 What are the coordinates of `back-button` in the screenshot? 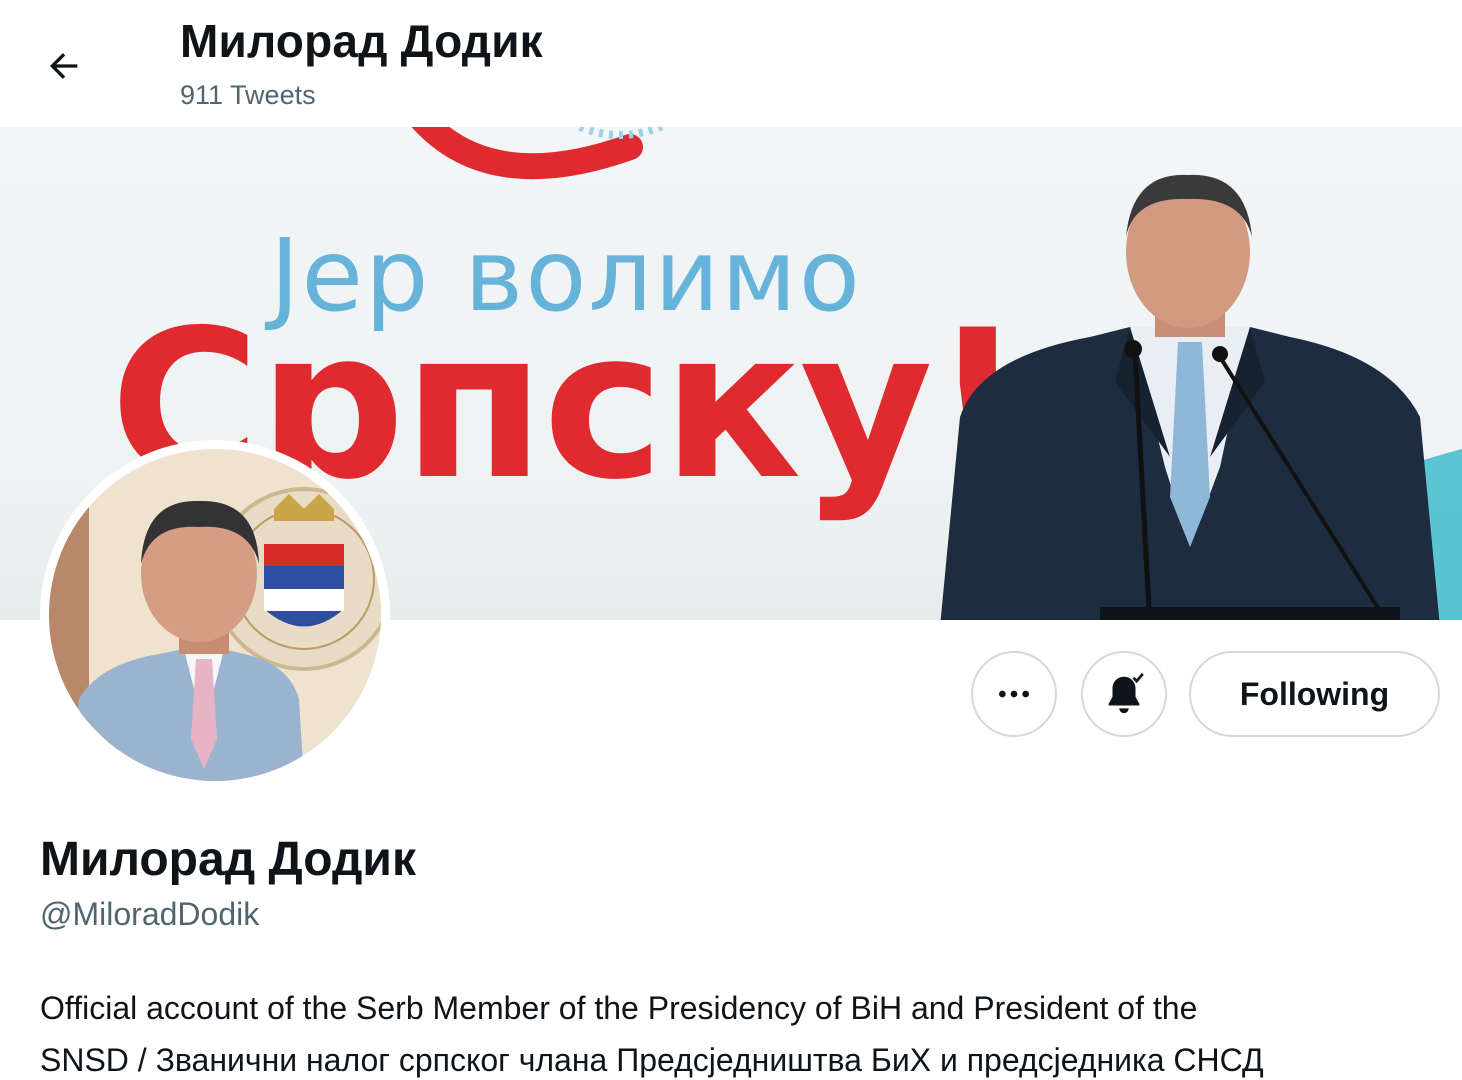 It's located at (64, 66).